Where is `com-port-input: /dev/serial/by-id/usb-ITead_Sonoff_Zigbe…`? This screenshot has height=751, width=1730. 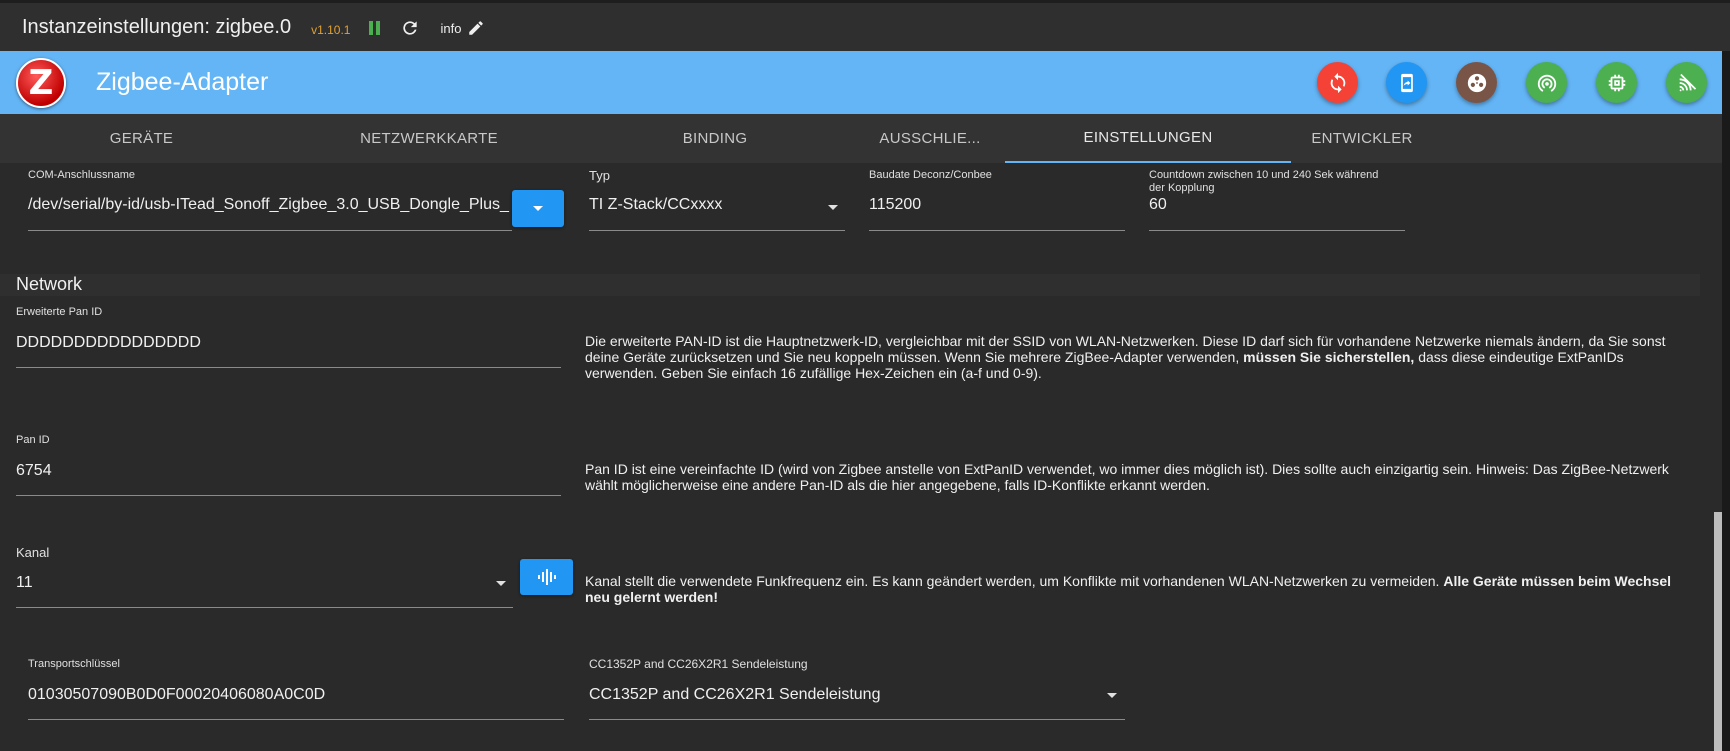
com-port-input: /dev/serial/by-id/usb-ITead_Sonoff_Zigbe… is located at coordinates (270, 205).